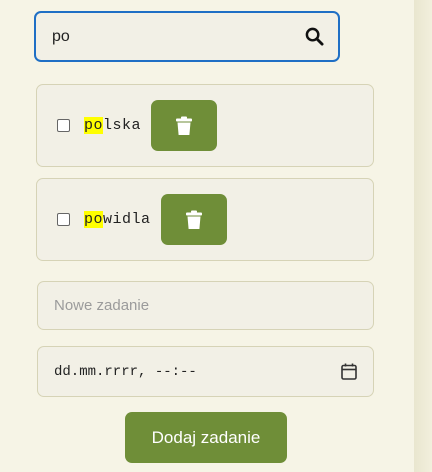 This screenshot has height=472, width=432. Describe the element at coordinates (349, 371) in the screenshot. I see `calendar-icon` at that location.